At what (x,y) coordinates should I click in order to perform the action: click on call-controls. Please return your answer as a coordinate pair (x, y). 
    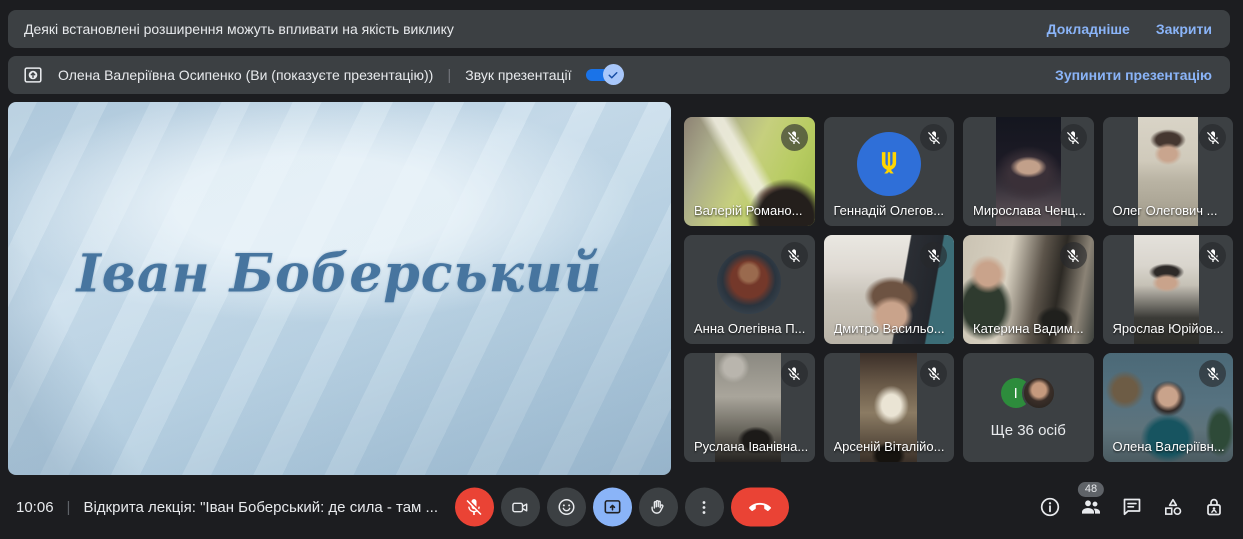
    Looking at the image, I should click on (621, 507).